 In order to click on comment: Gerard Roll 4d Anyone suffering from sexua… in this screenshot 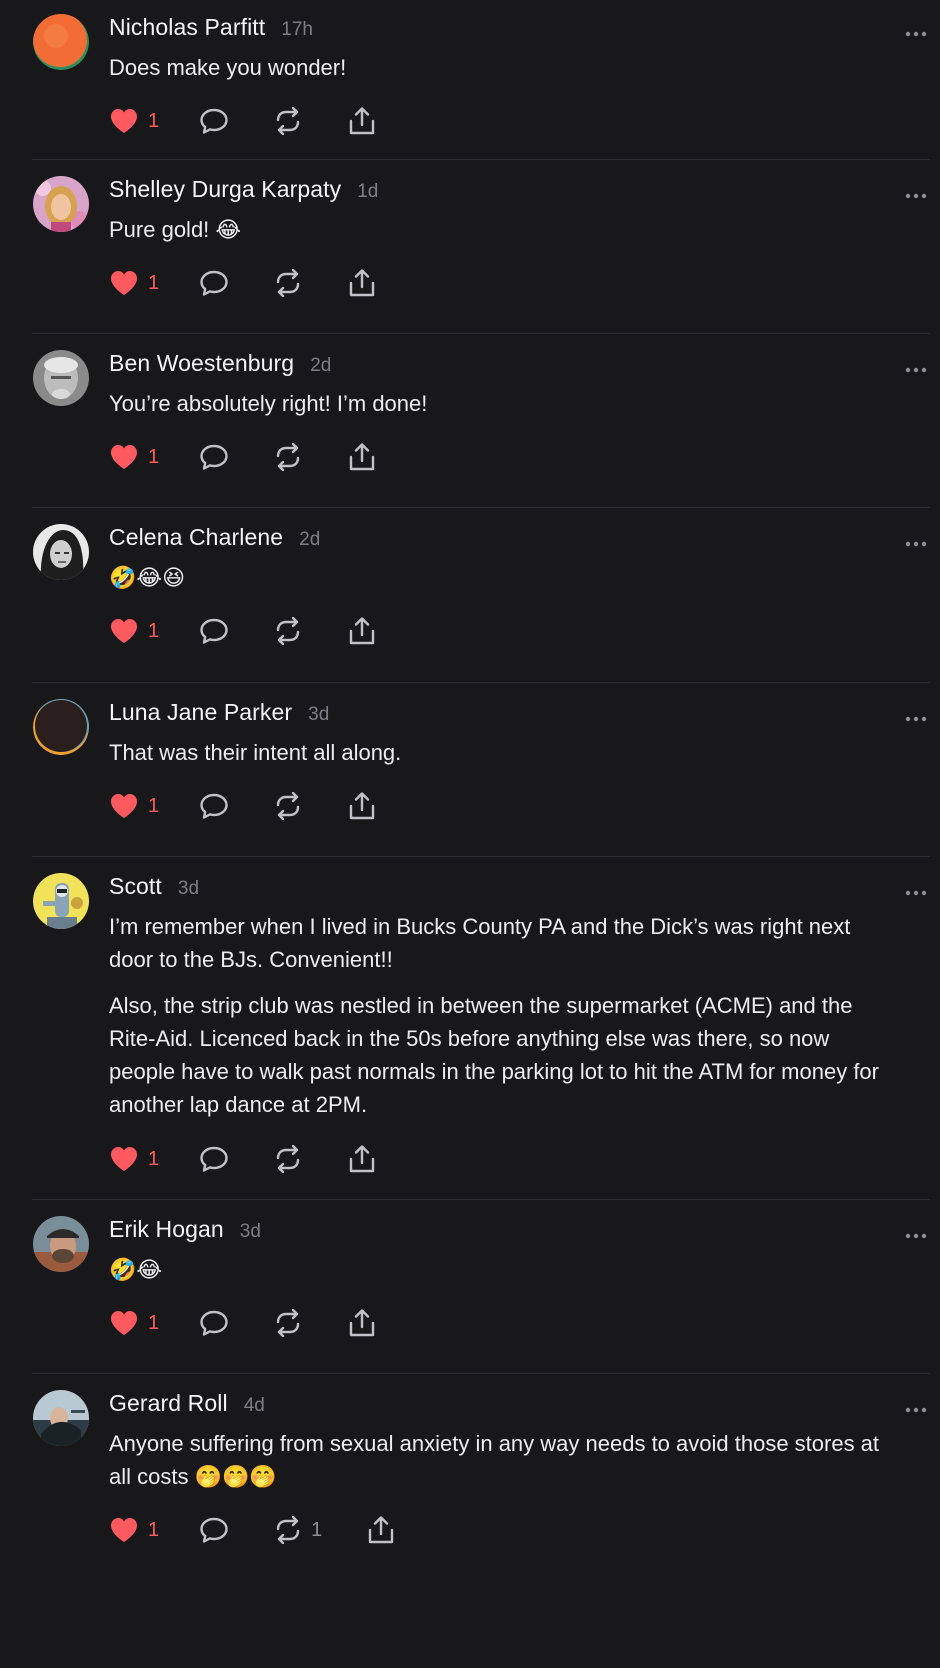, I will do `click(481, 1478)`.